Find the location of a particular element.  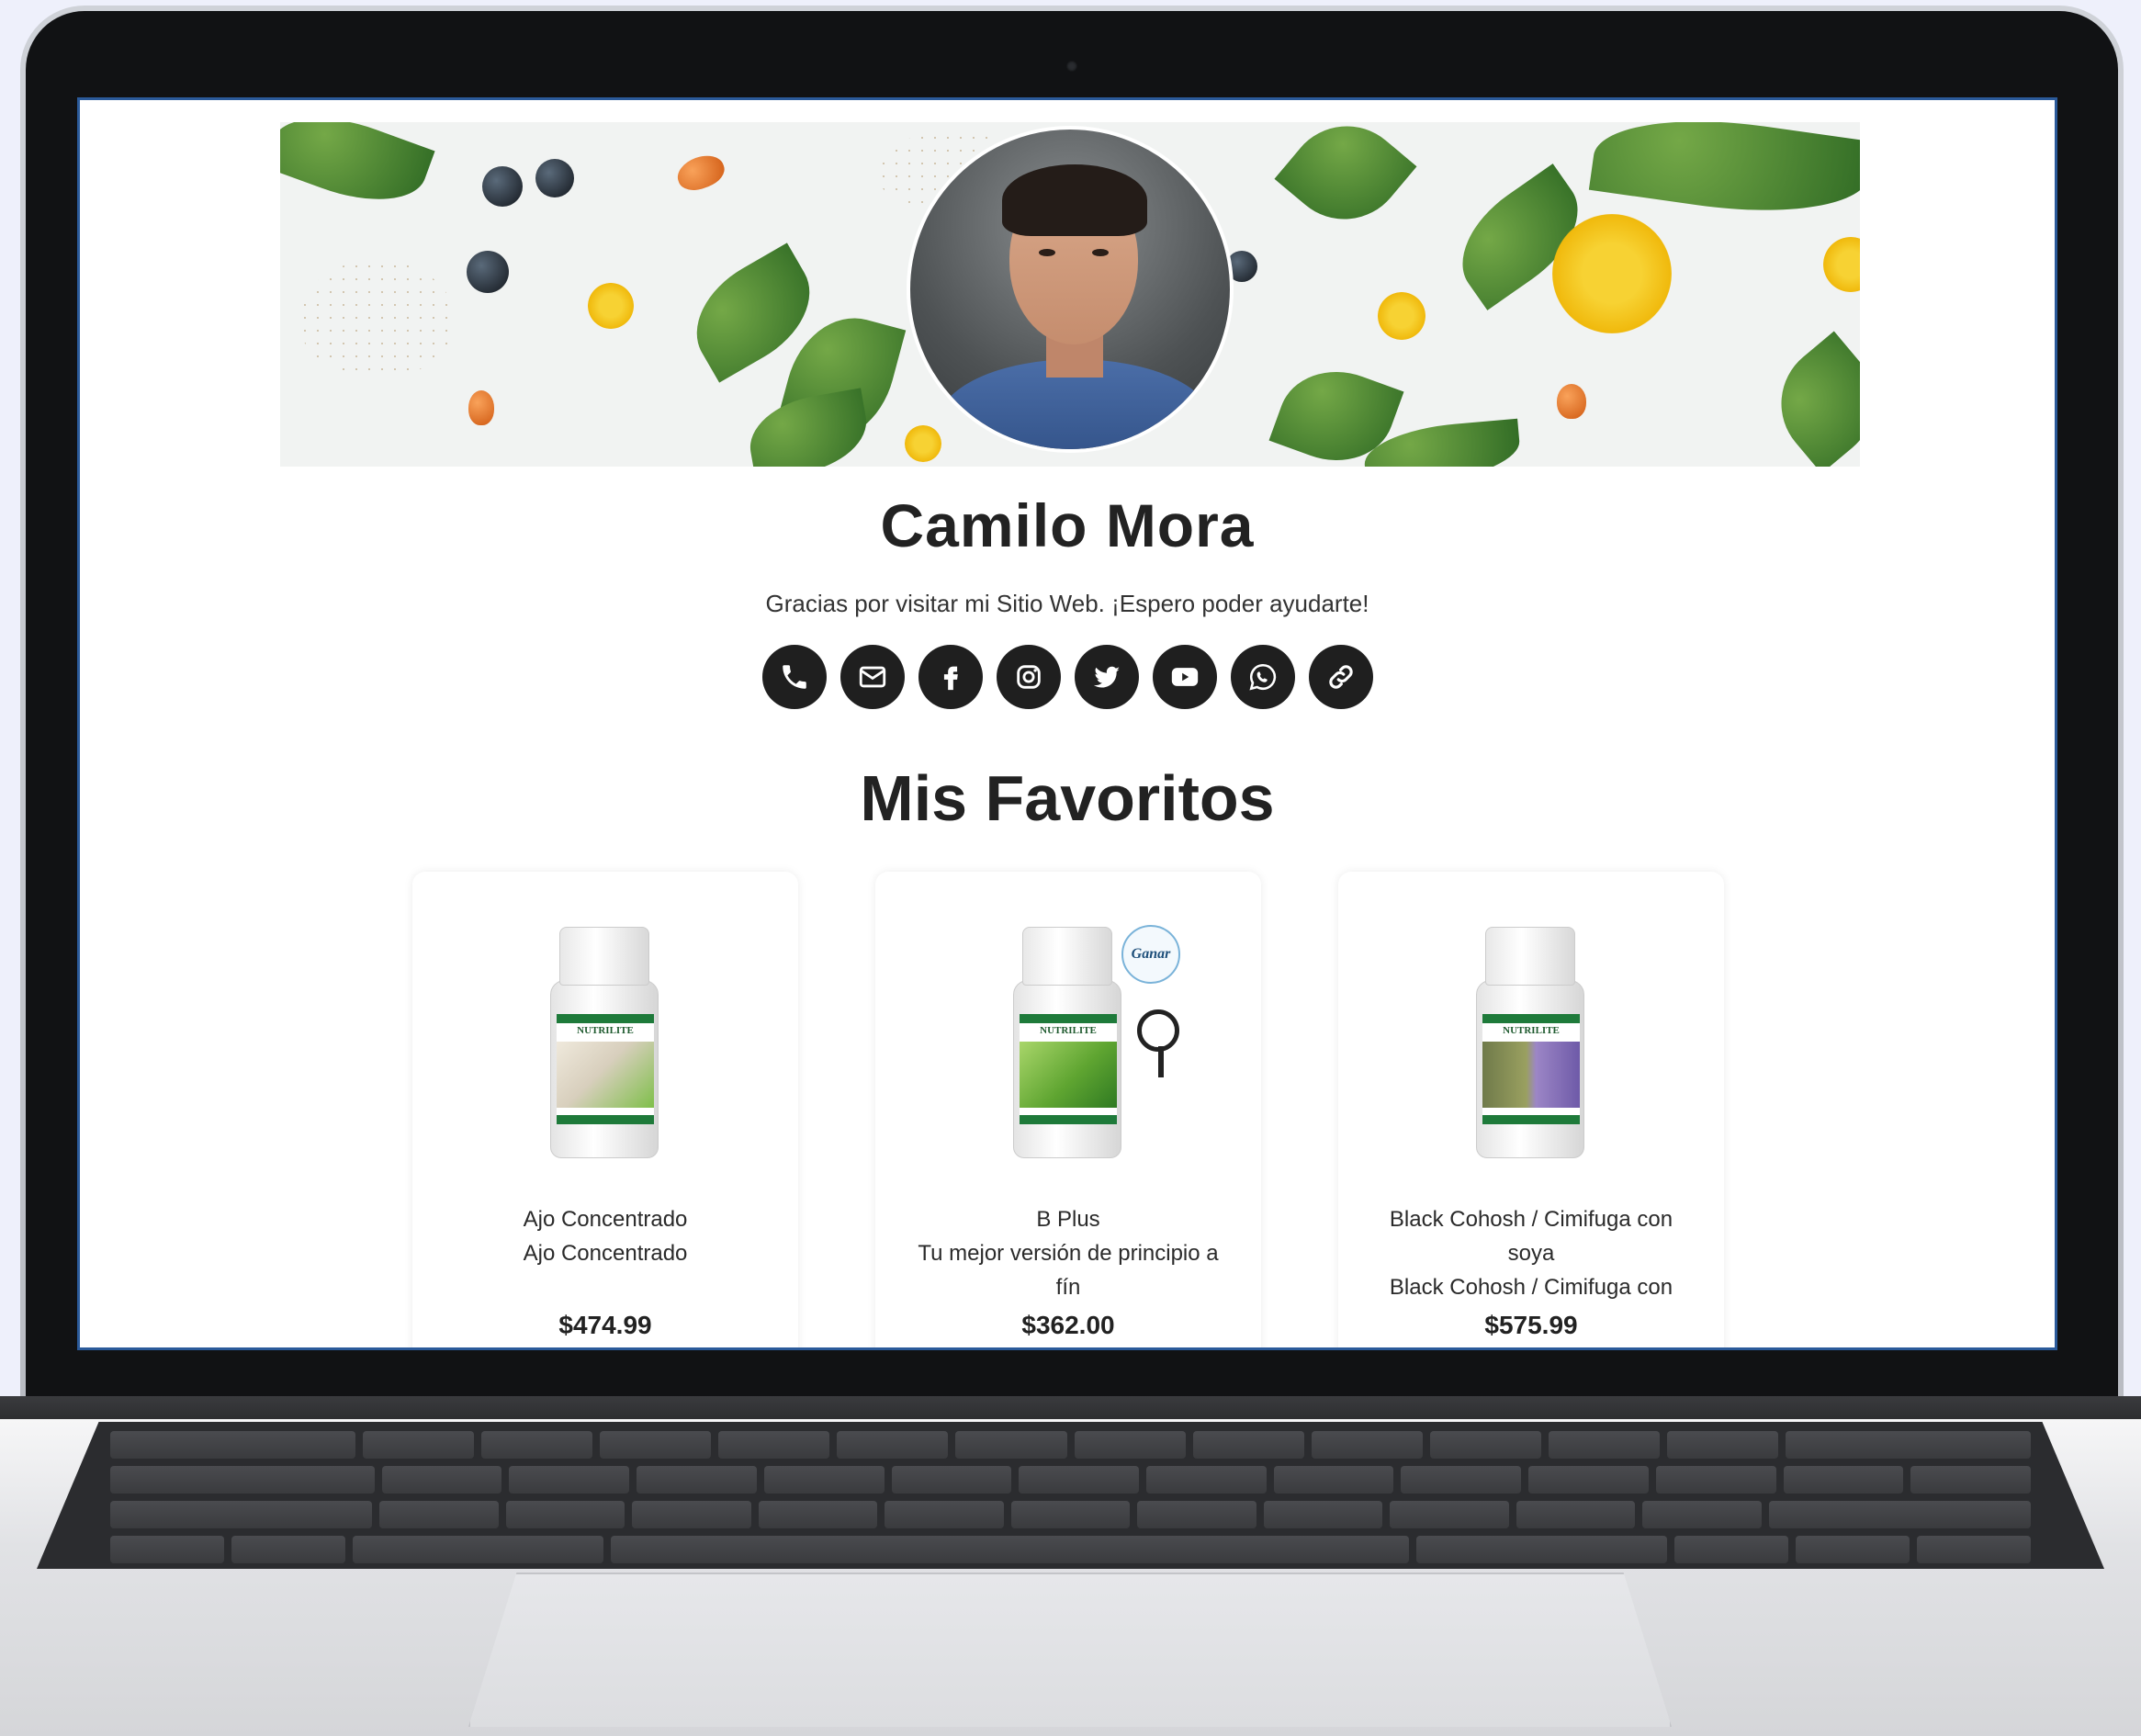

instagram-button is located at coordinates (1028, 677).